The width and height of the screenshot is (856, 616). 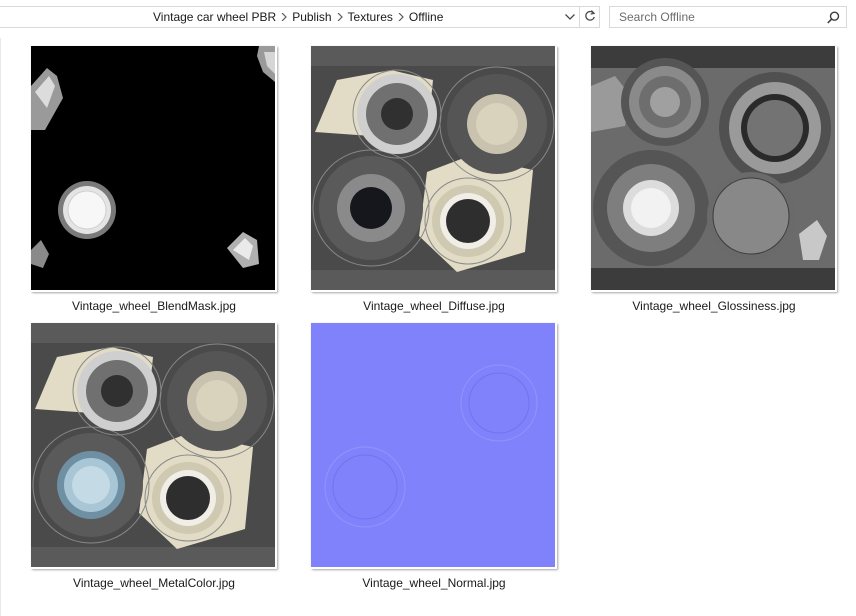 I want to click on glossiness-image, so click(x=713, y=168).